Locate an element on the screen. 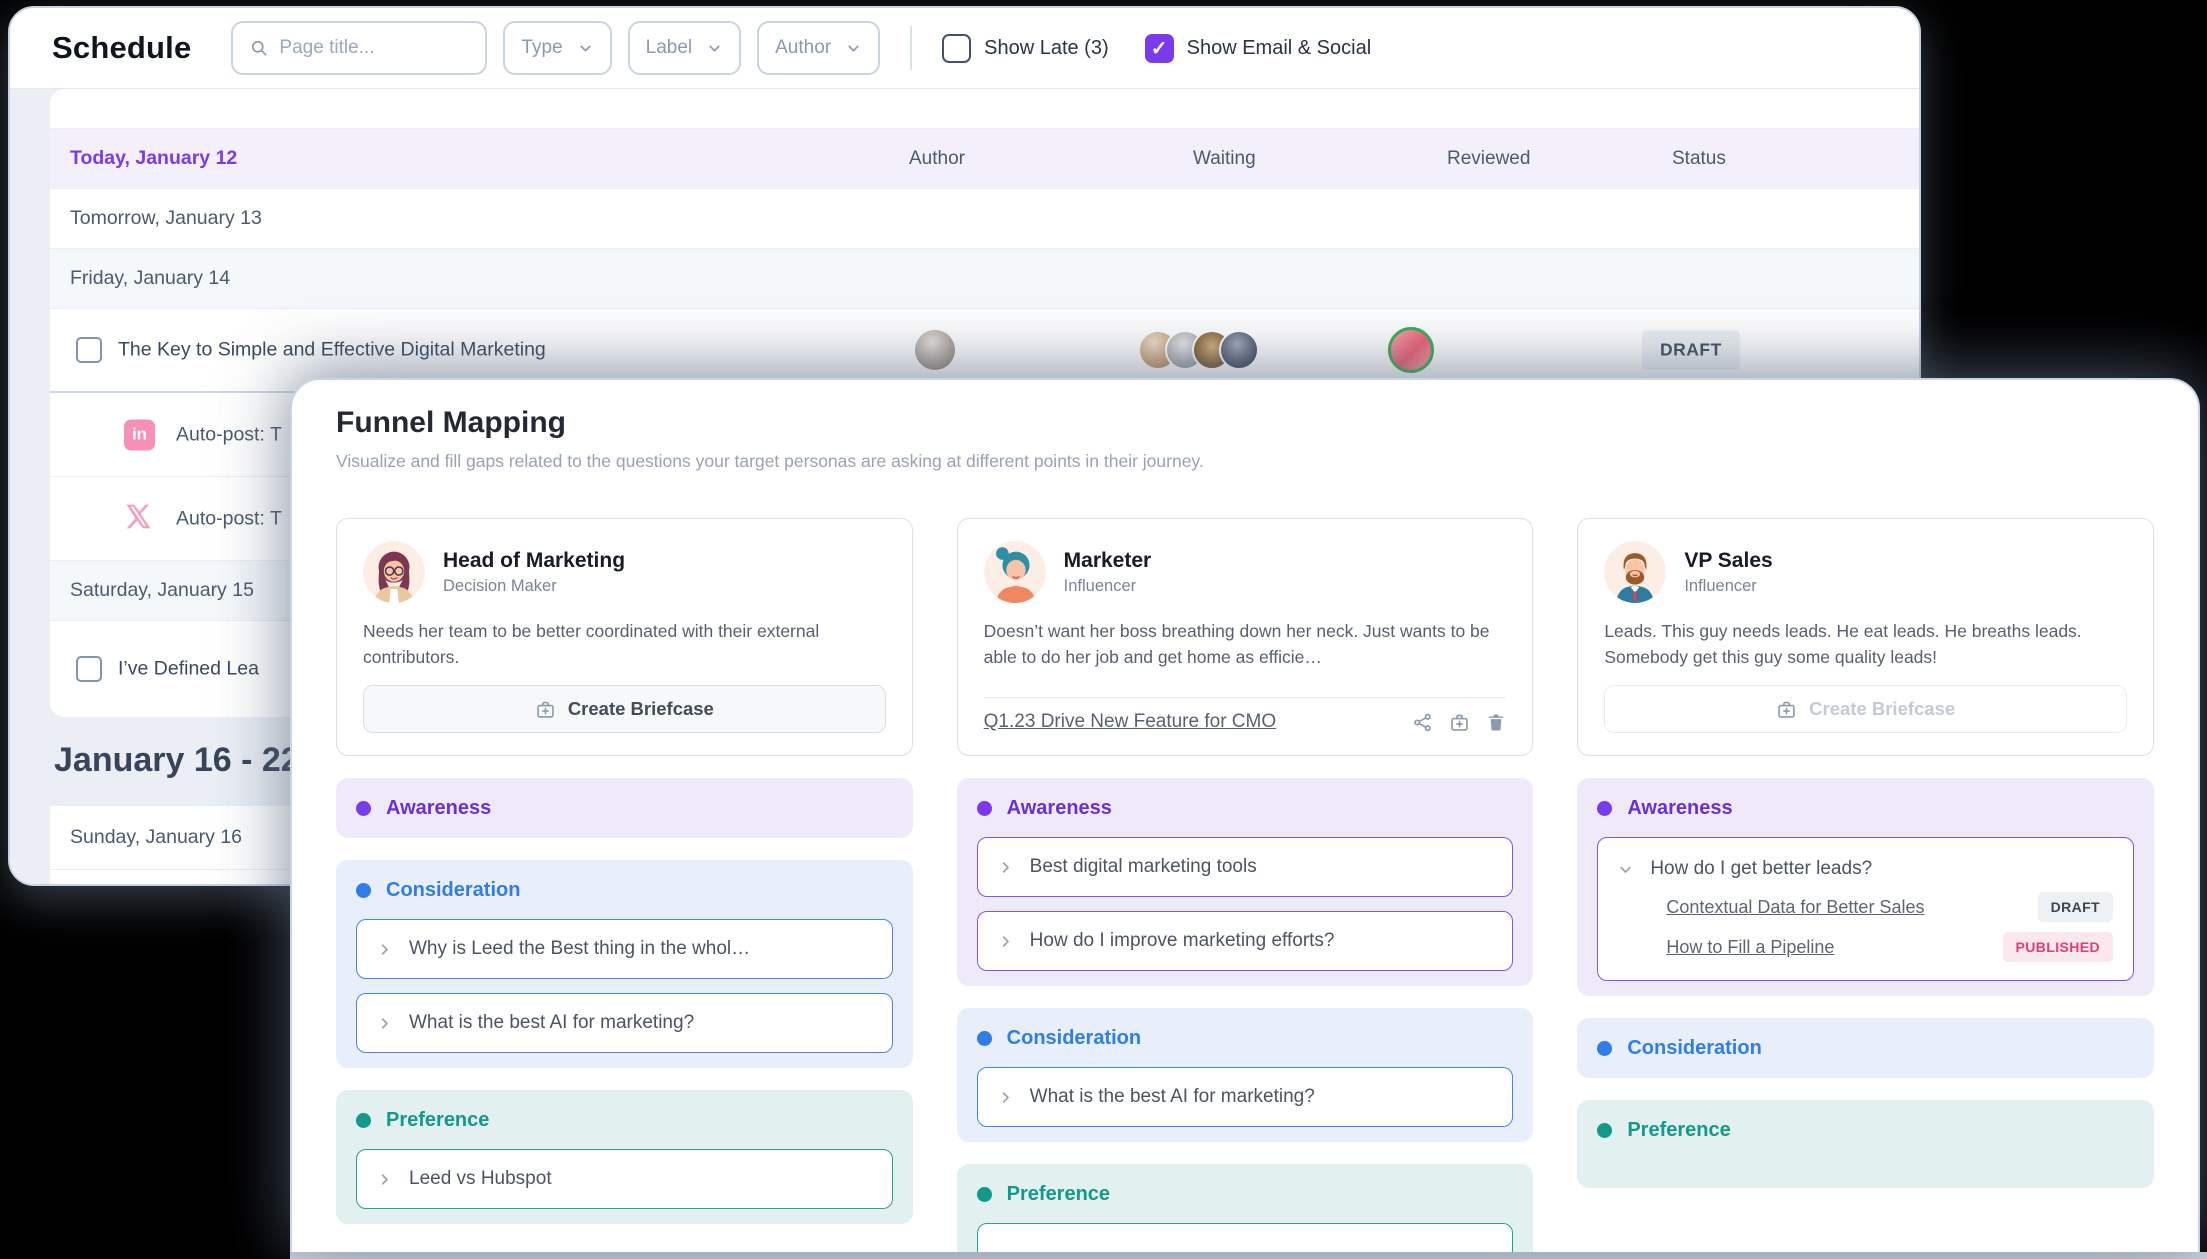  question-toggle: How do I get better leads? is located at coordinates (1865, 869).